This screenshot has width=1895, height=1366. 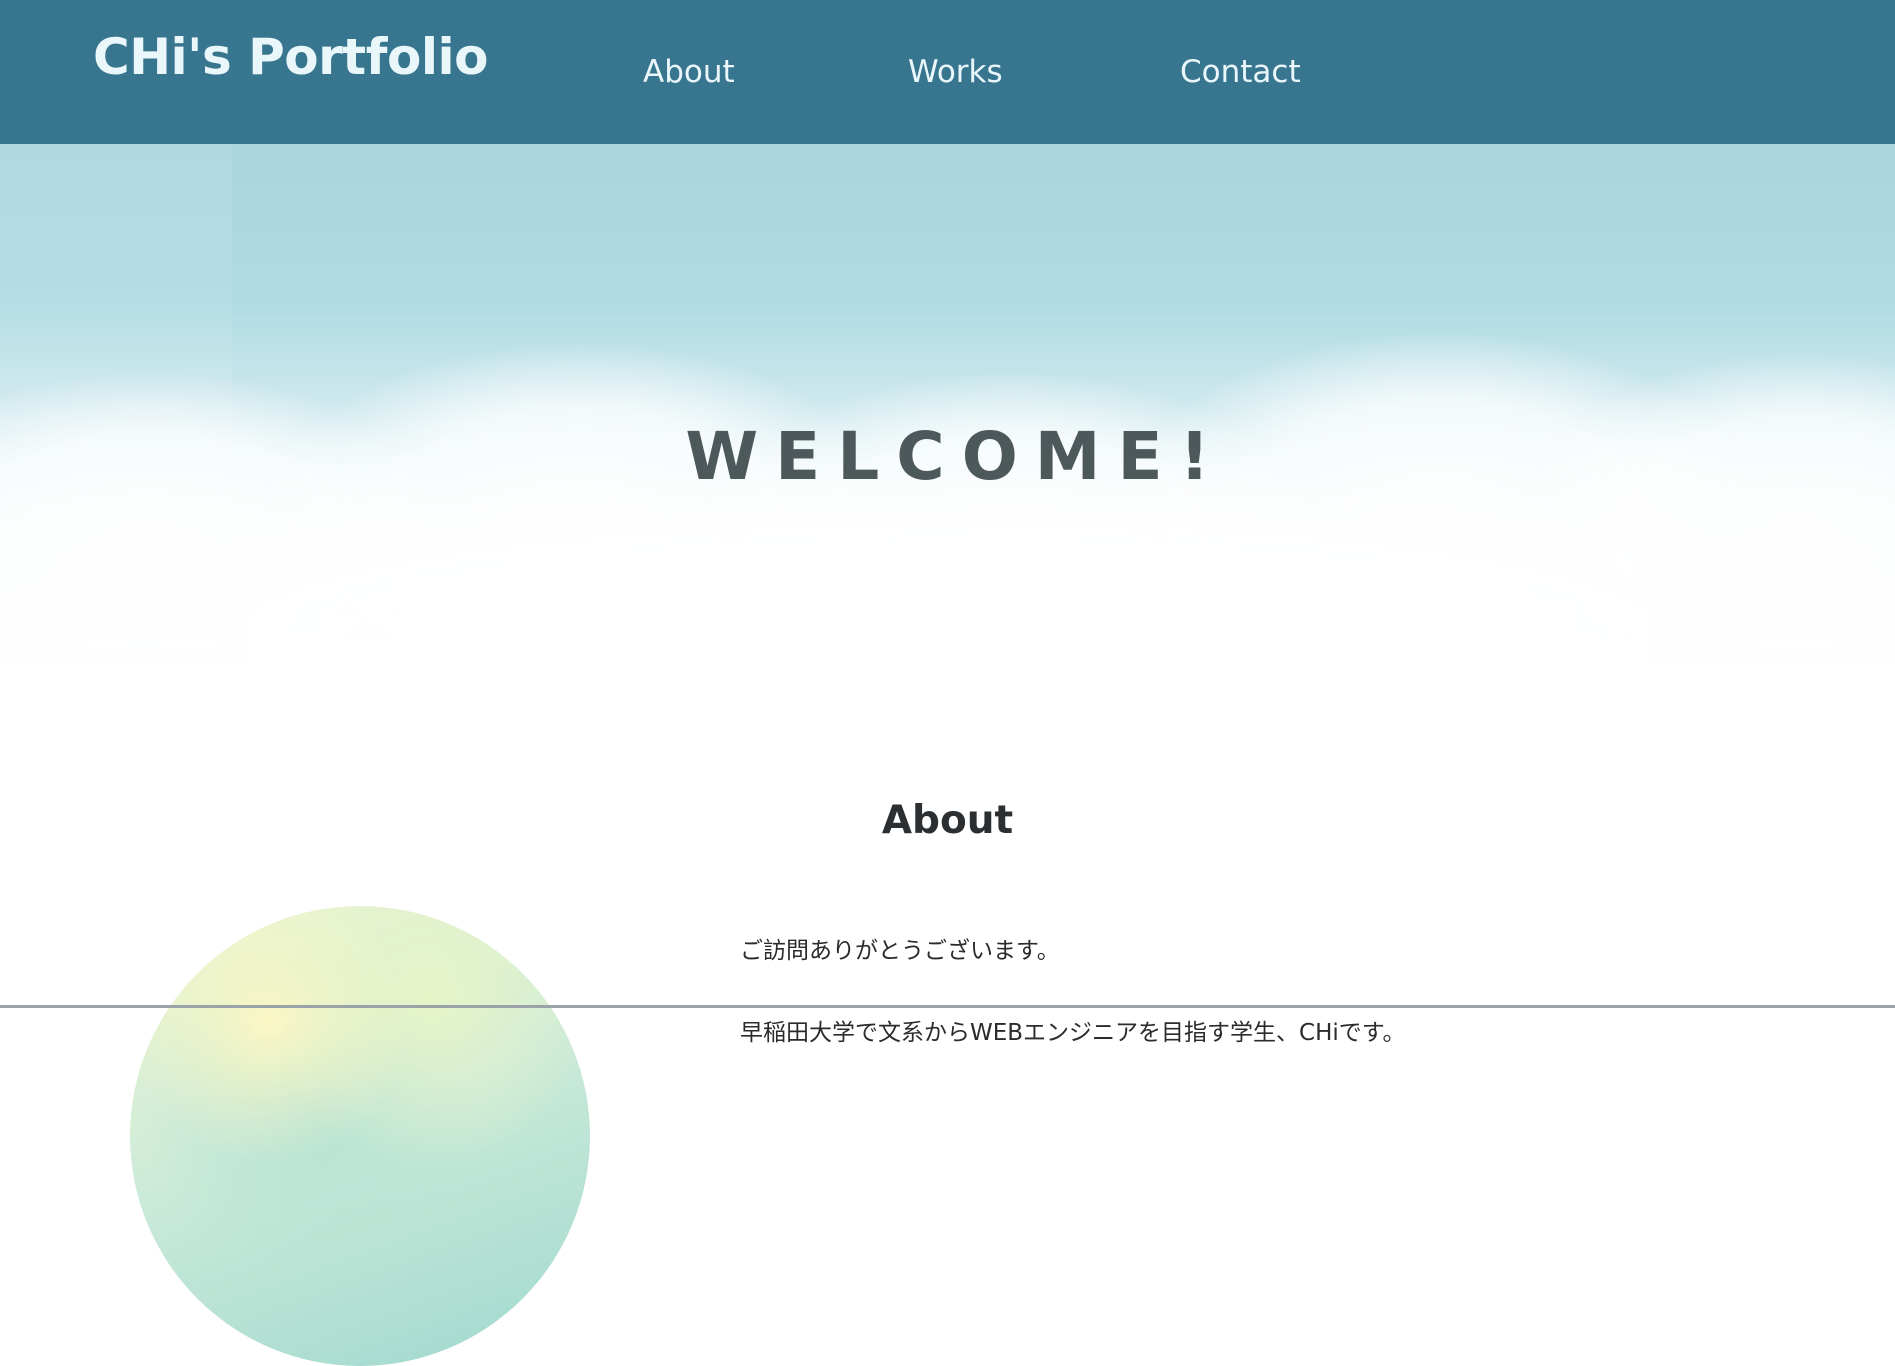 What do you see at coordinates (290, 57) in the screenshot?
I see `site-logo-link: CHi's Portfolio` at bounding box center [290, 57].